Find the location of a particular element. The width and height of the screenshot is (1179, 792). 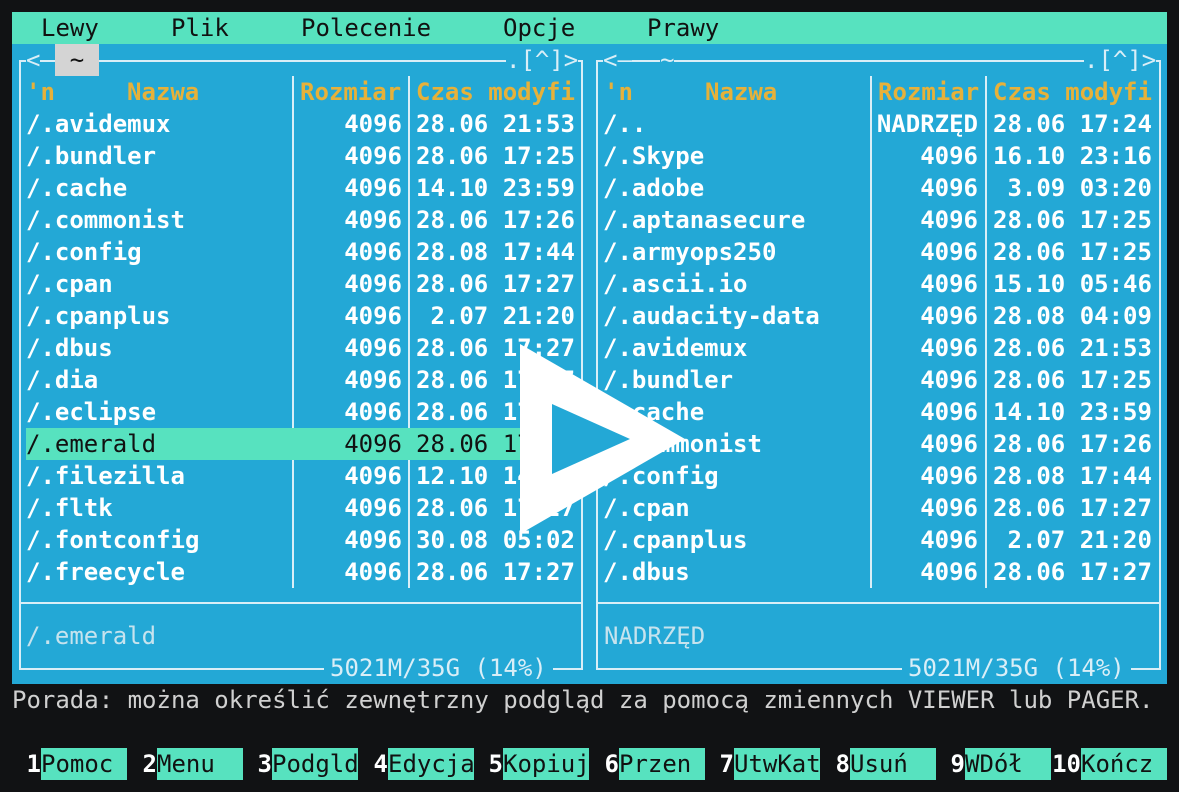

menu-bar: Lewy Plik Polecenie Opcje Prawy is located at coordinates (589, 28).